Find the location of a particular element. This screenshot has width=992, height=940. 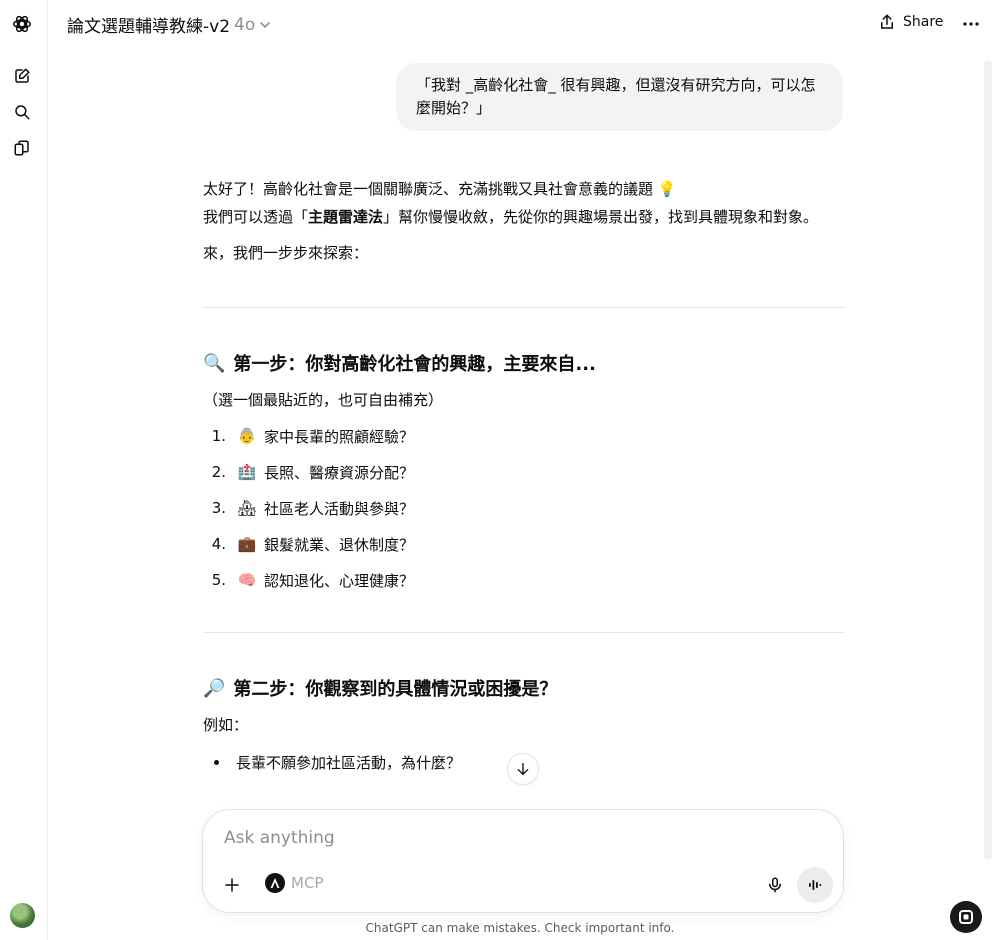

user-message: 「我對 _高齡化社會_ 很有興趣，但還沒有研究方向，可以怎麼開始？」 is located at coordinates (619, 97).